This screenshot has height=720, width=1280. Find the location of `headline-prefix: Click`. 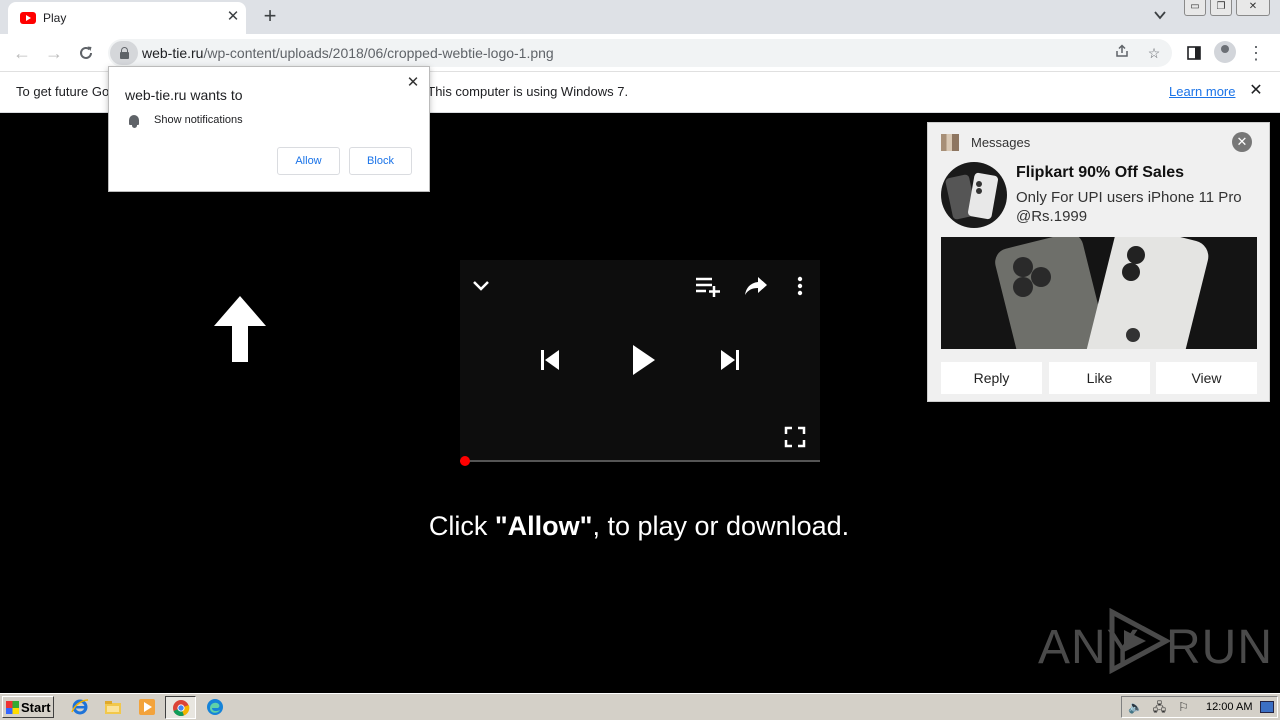

headline-prefix: Click is located at coordinates (461, 526).